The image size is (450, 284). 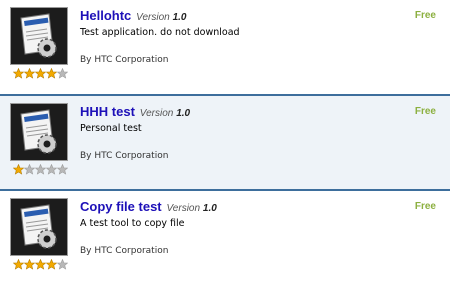 I want to click on title-line: Hellohtc Version 1.0, so click(x=133, y=15).